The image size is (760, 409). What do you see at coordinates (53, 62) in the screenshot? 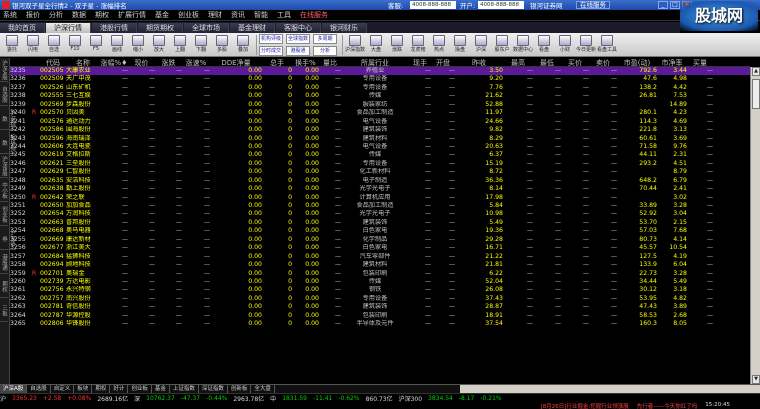
I see `column-header: 代码` at bounding box center [53, 62].